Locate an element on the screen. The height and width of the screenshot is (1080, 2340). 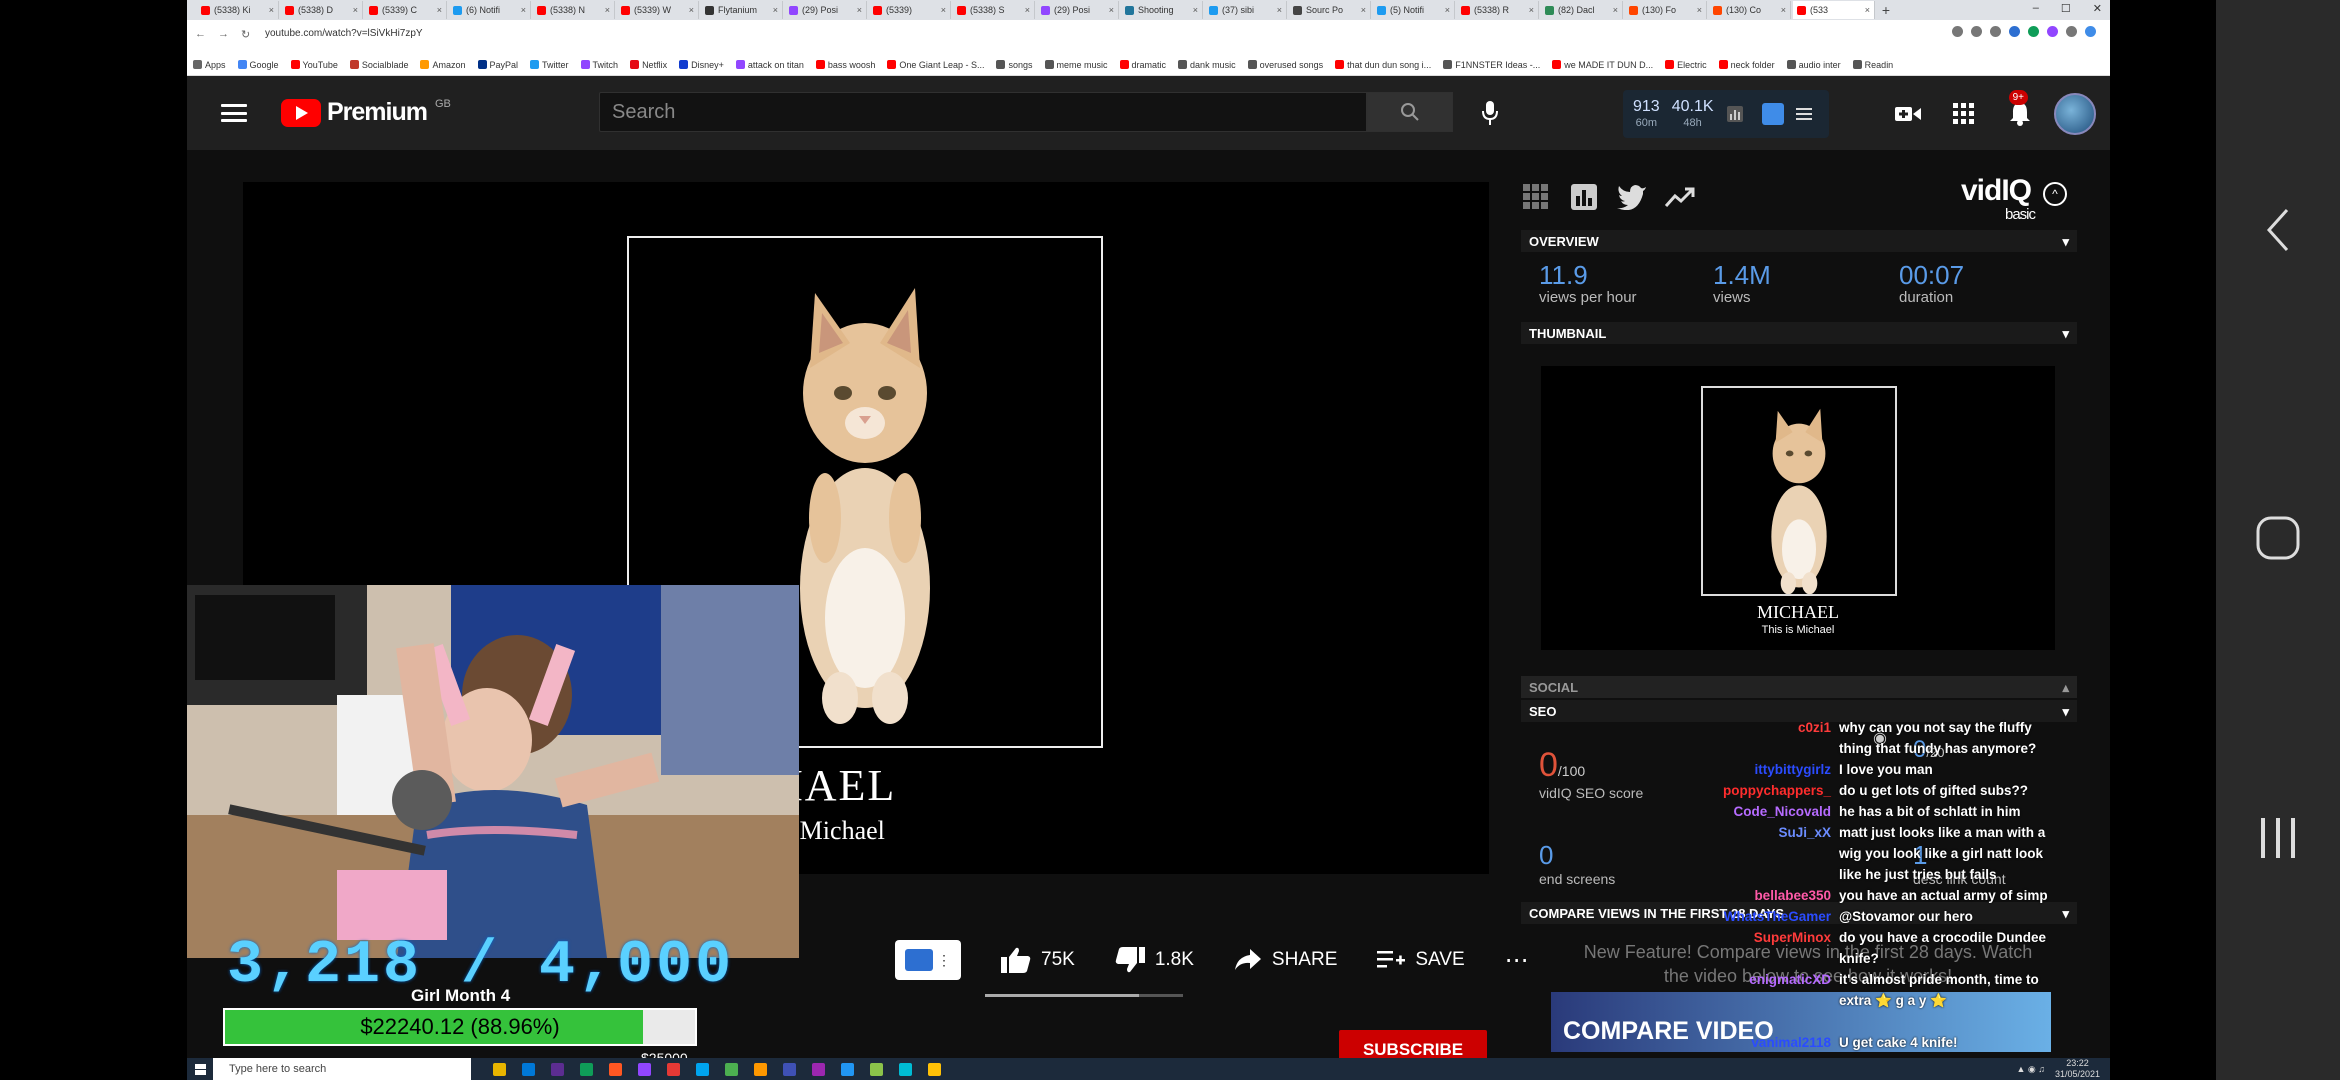
save-button: SAVE is located at coordinates (1421, 960).